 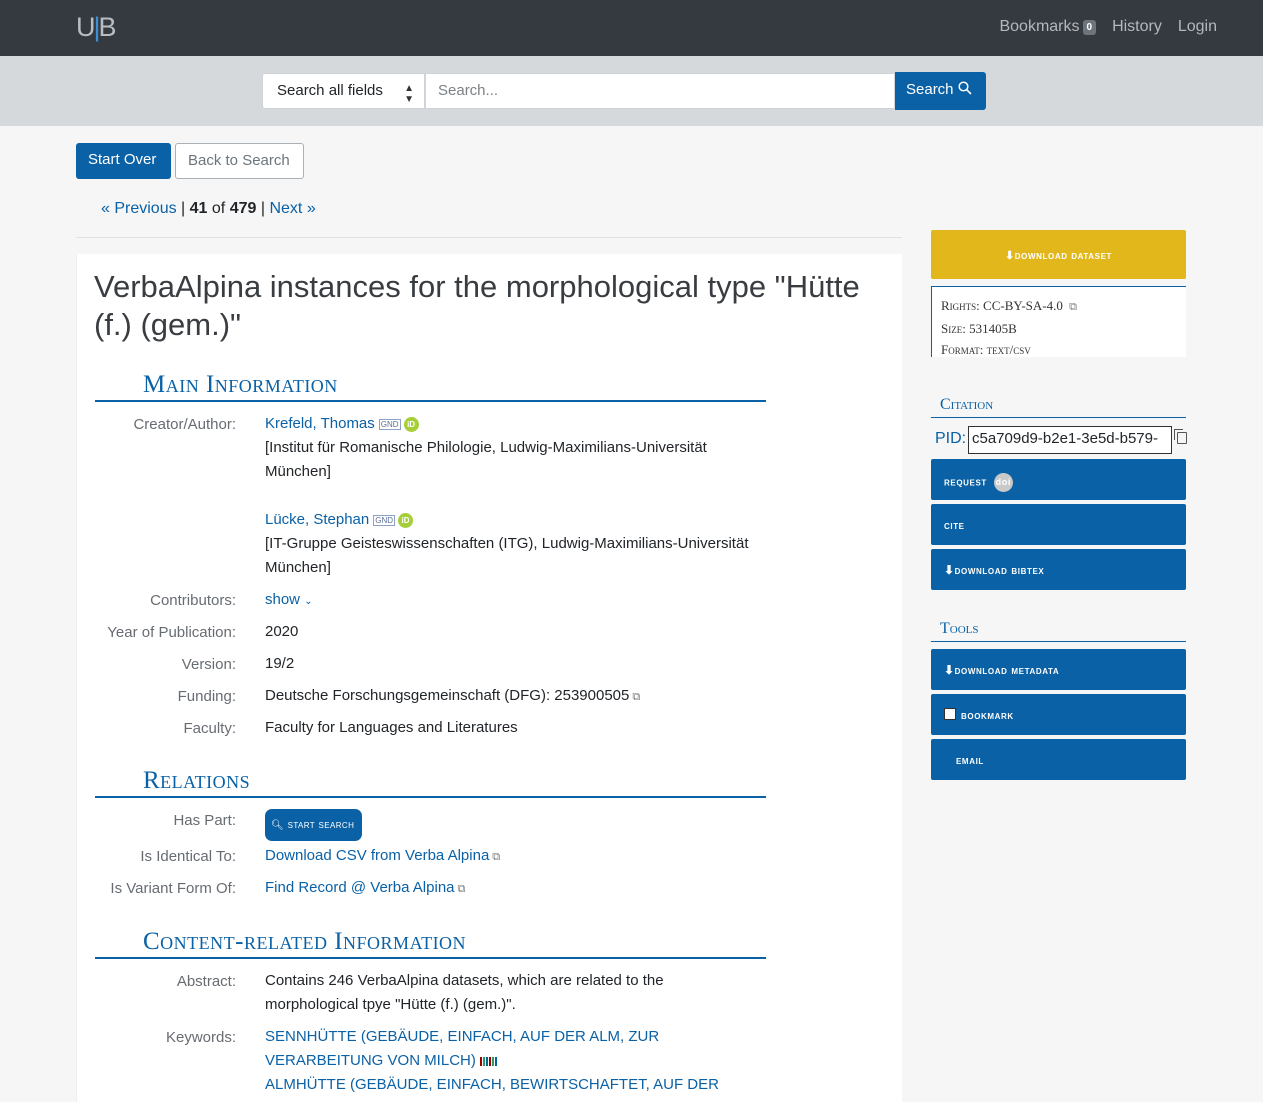 What do you see at coordinates (950, 714) in the screenshot?
I see `bookmark-checkbox` at bounding box center [950, 714].